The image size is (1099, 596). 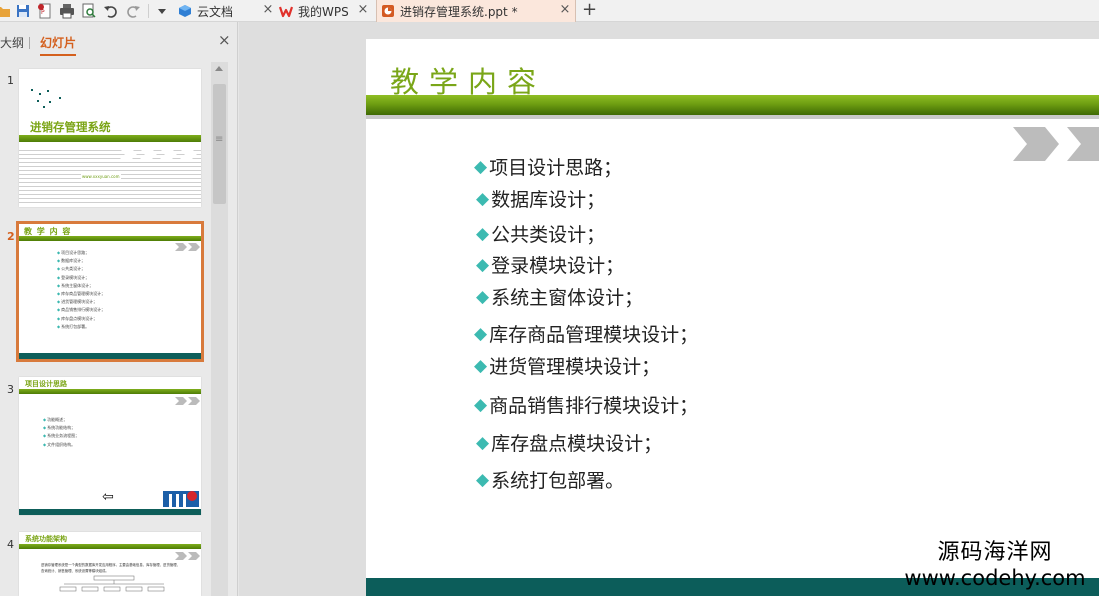 What do you see at coordinates (12, 42) in the screenshot?
I see `tab-outline: 大纲` at bounding box center [12, 42].